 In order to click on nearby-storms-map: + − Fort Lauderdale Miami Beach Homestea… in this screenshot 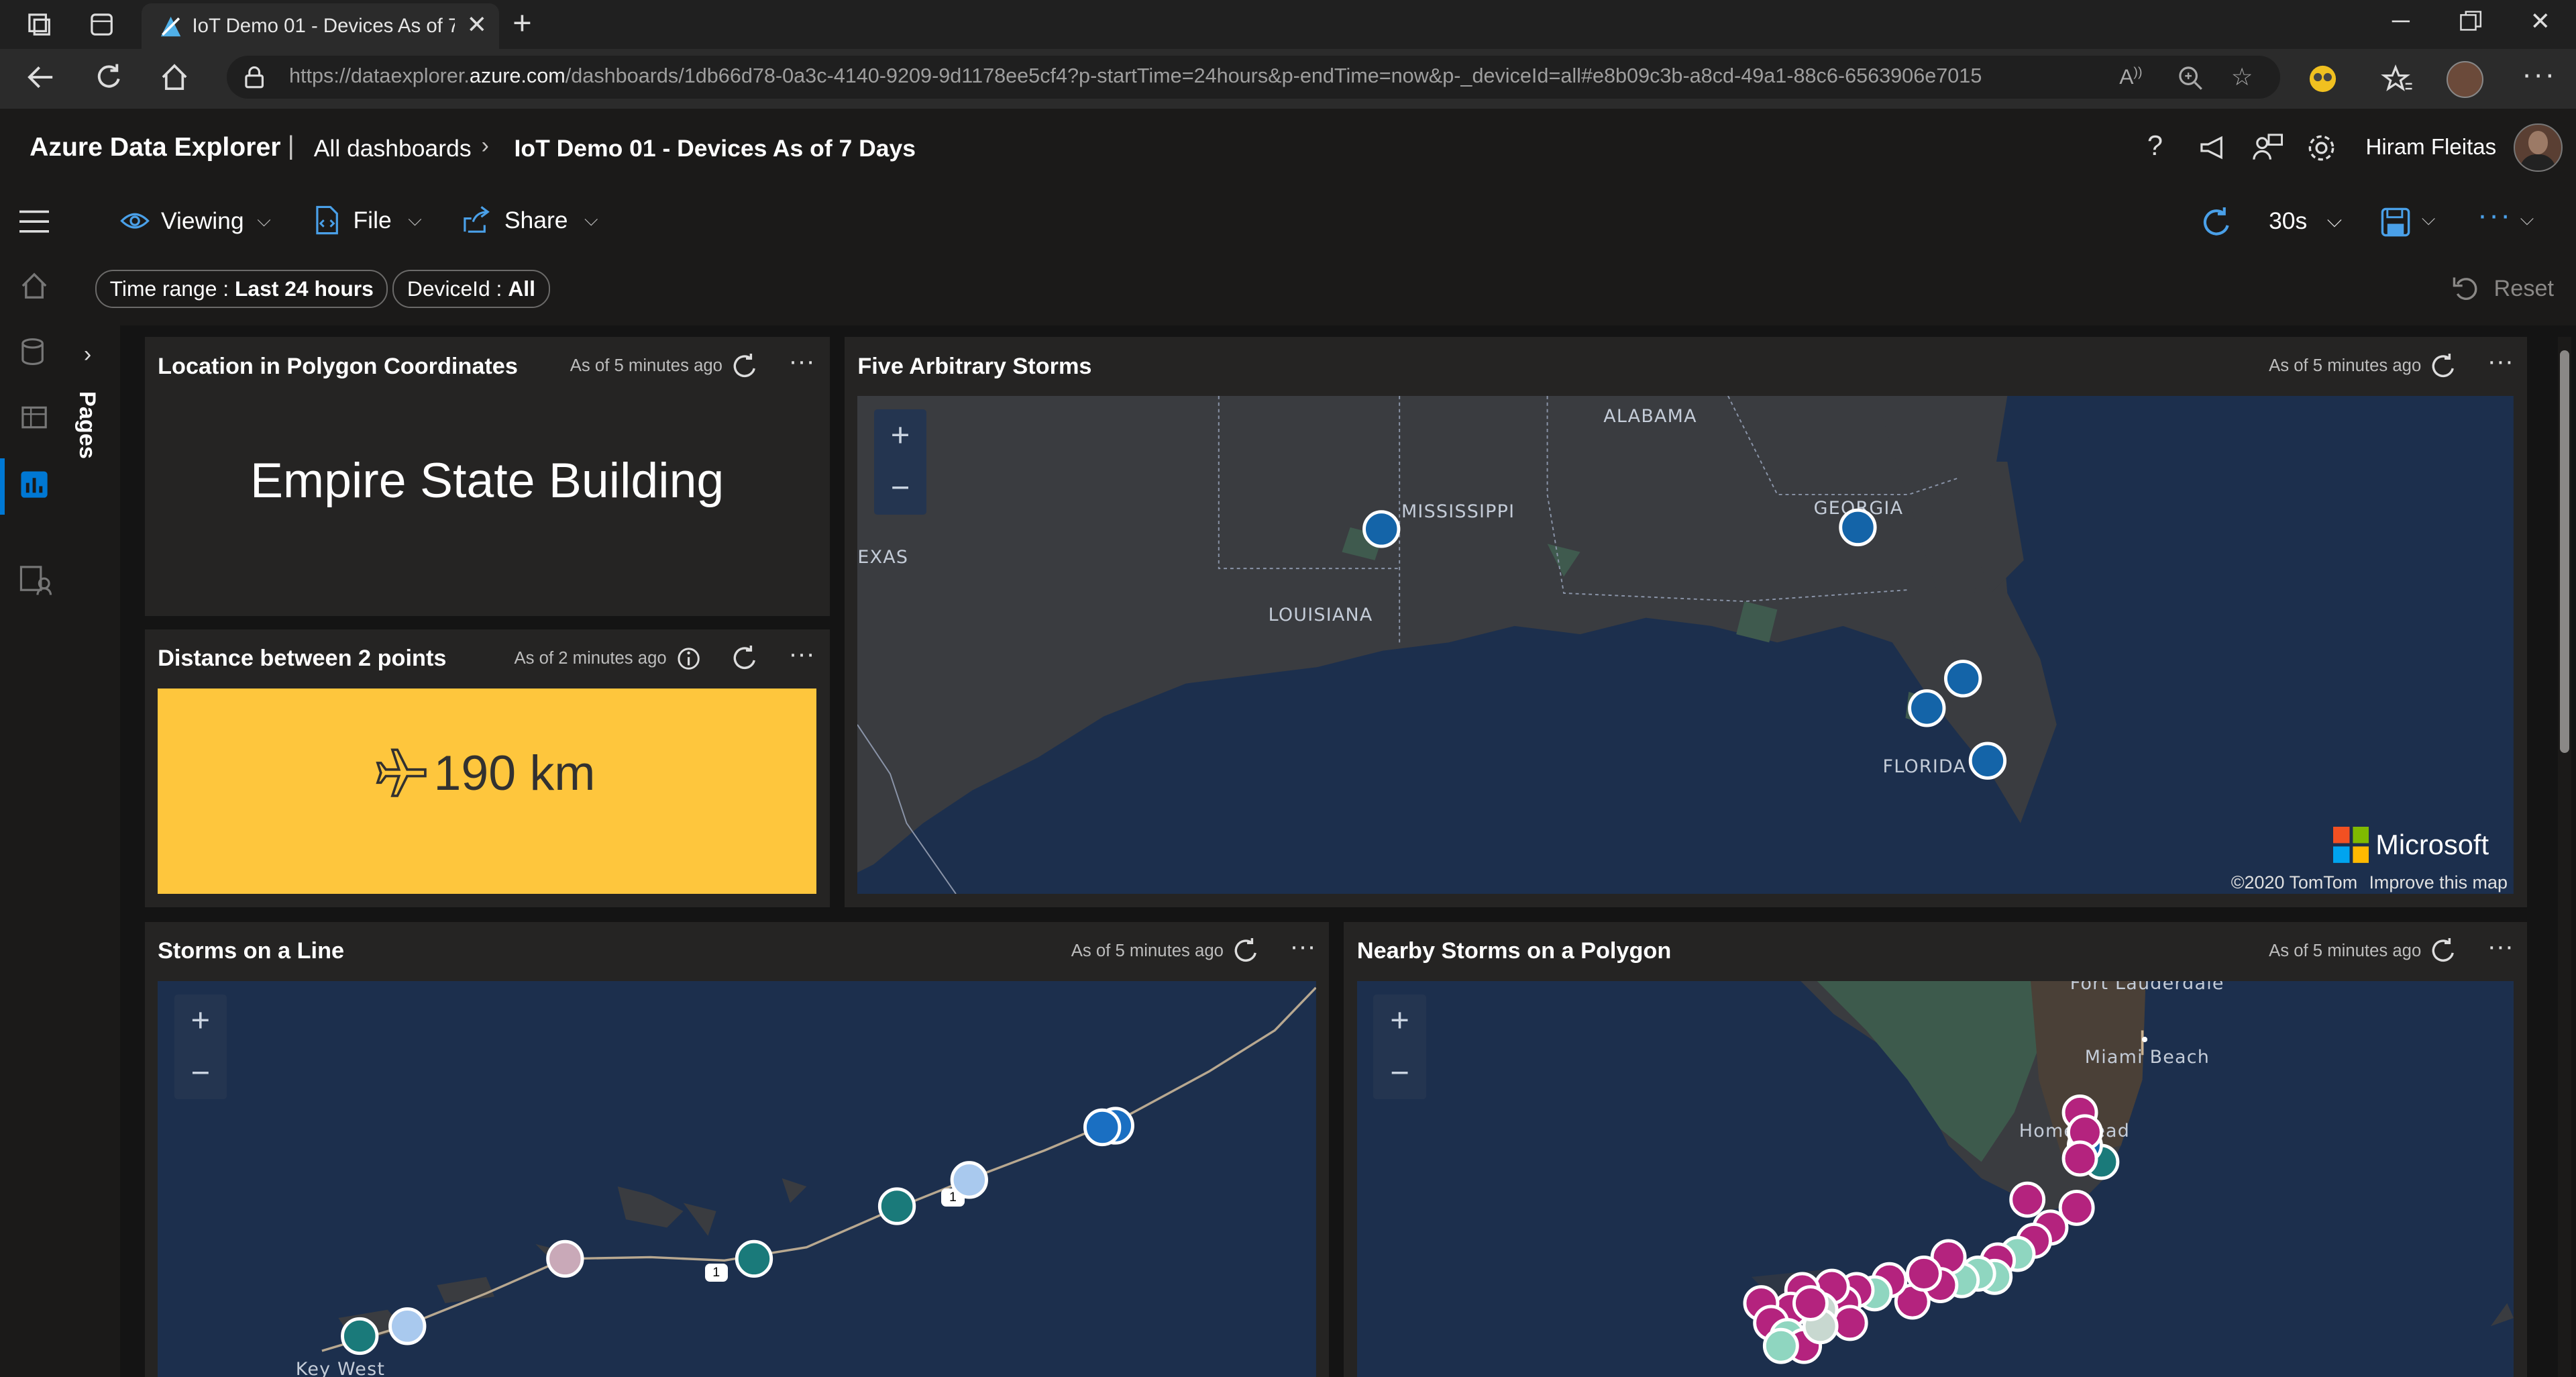, I will do `click(1935, 1179)`.